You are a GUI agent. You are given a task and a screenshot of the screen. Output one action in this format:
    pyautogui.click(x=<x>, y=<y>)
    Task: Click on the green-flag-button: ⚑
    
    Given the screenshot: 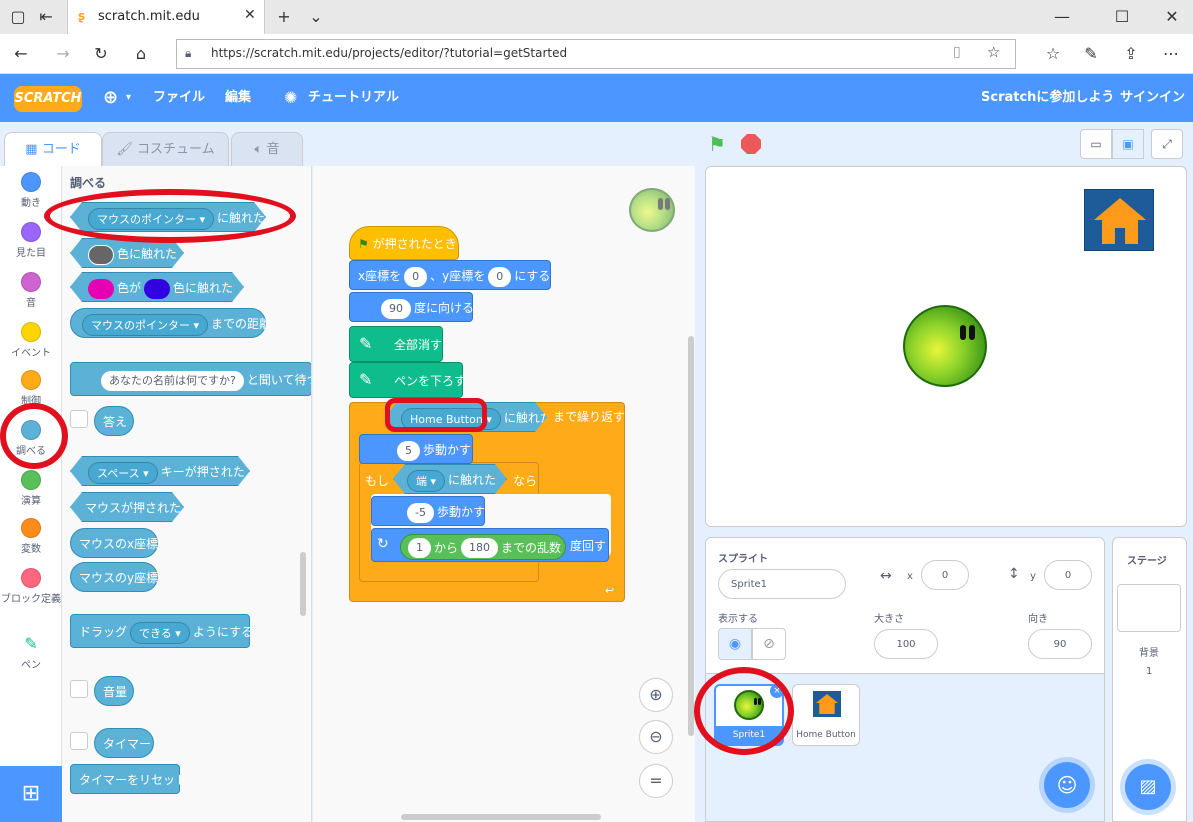 What is the action you would take?
    pyautogui.click(x=717, y=144)
    